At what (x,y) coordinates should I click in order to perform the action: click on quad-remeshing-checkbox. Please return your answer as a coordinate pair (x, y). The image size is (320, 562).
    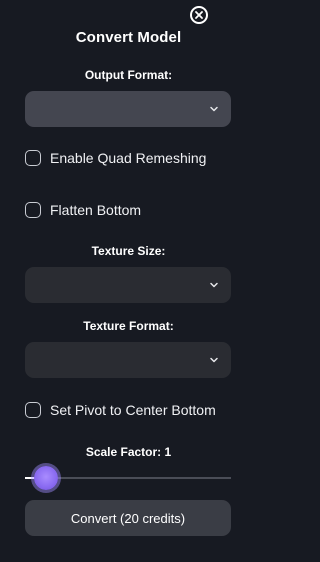
    Looking at the image, I should click on (33, 158).